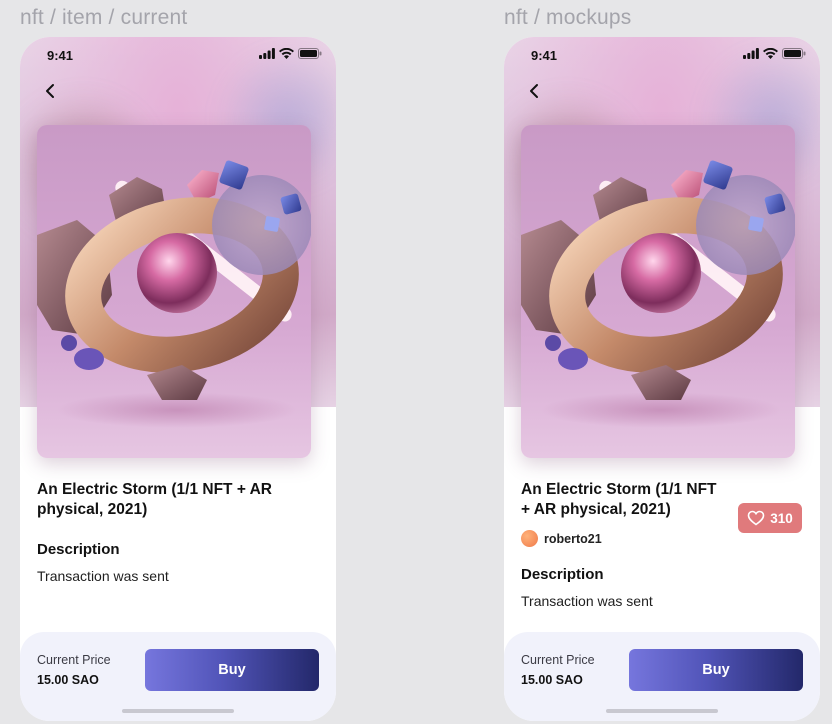  I want to click on like-button: 310, so click(770, 518).